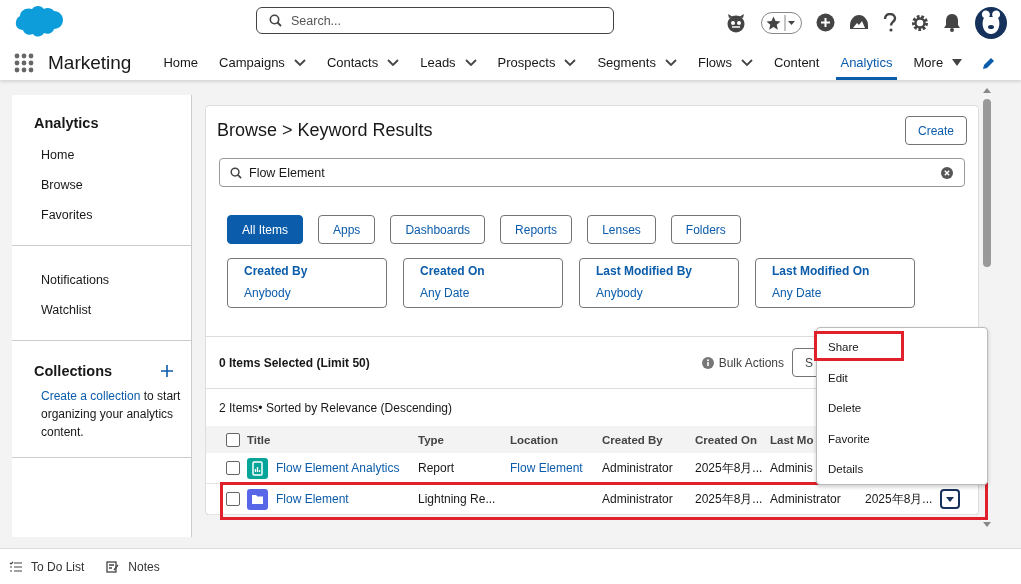 This screenshot has width=1021, height=584. I want to click on menu-item: Favorite, so click(902, 438).